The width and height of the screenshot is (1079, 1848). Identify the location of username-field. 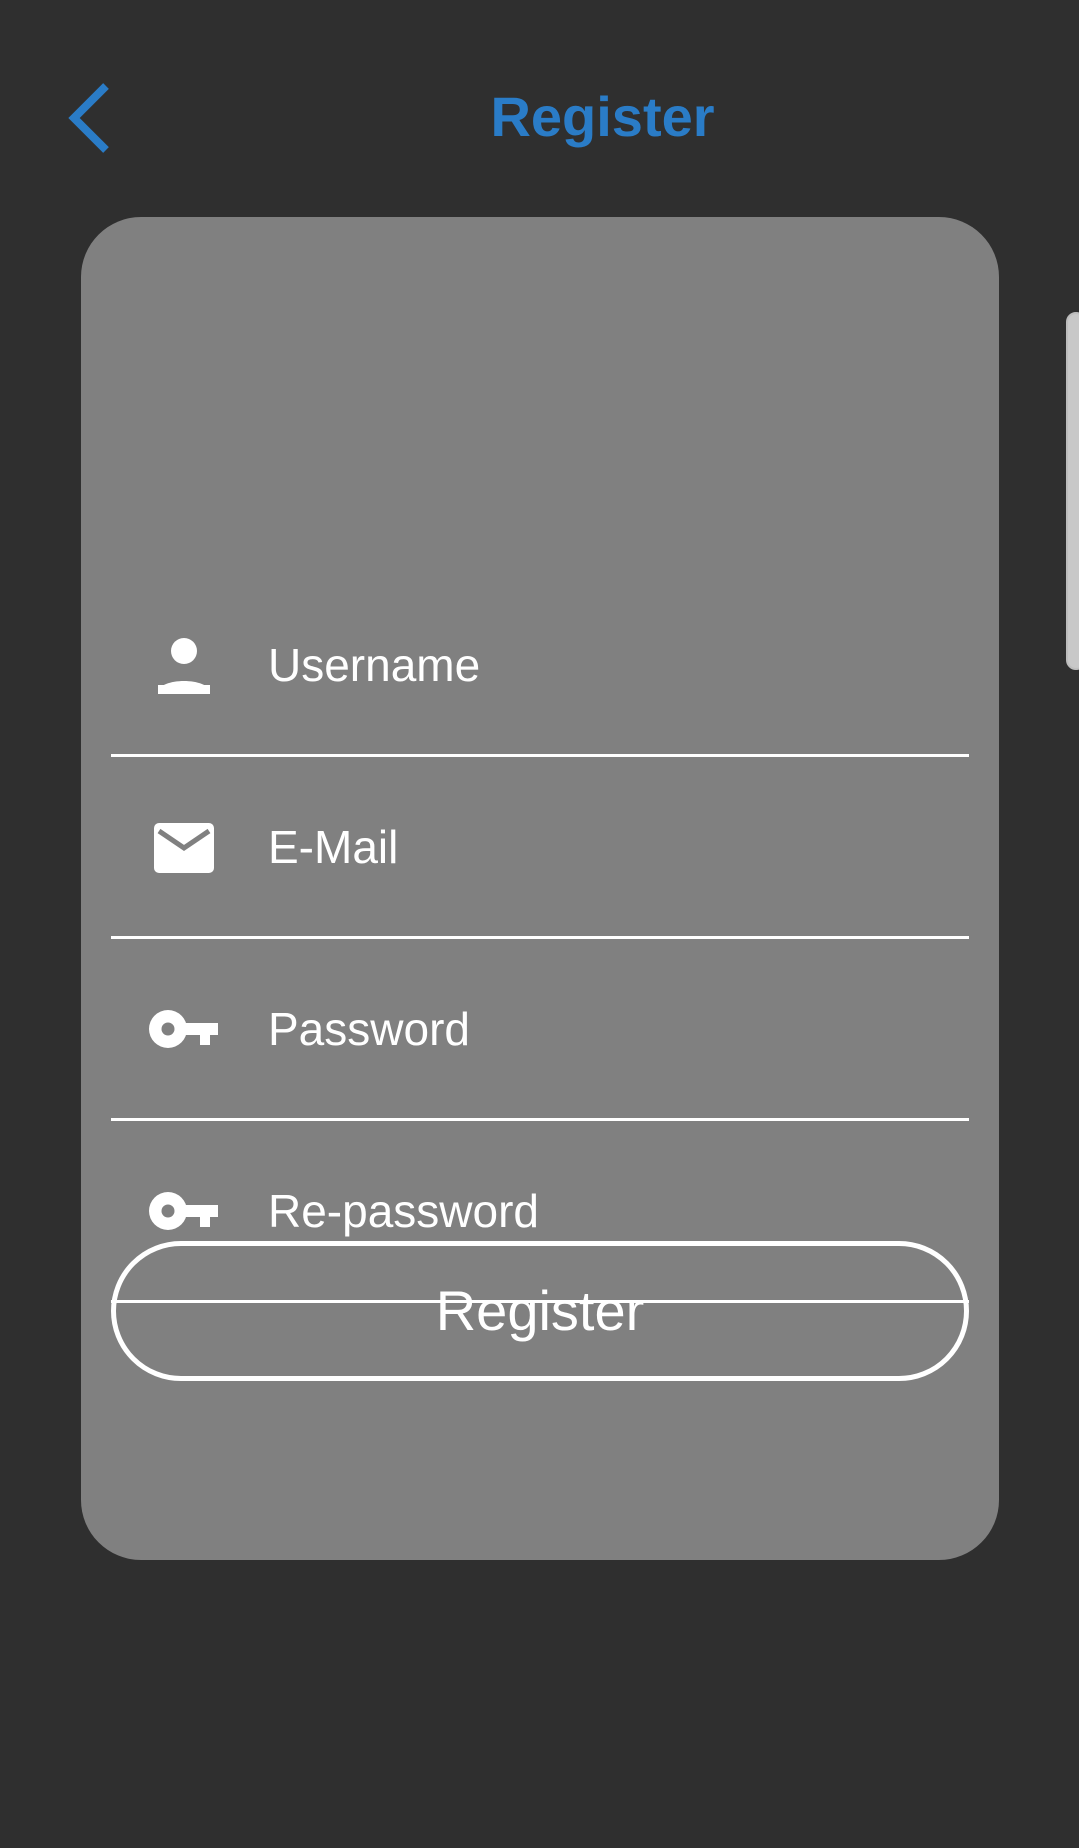
(540, 666).